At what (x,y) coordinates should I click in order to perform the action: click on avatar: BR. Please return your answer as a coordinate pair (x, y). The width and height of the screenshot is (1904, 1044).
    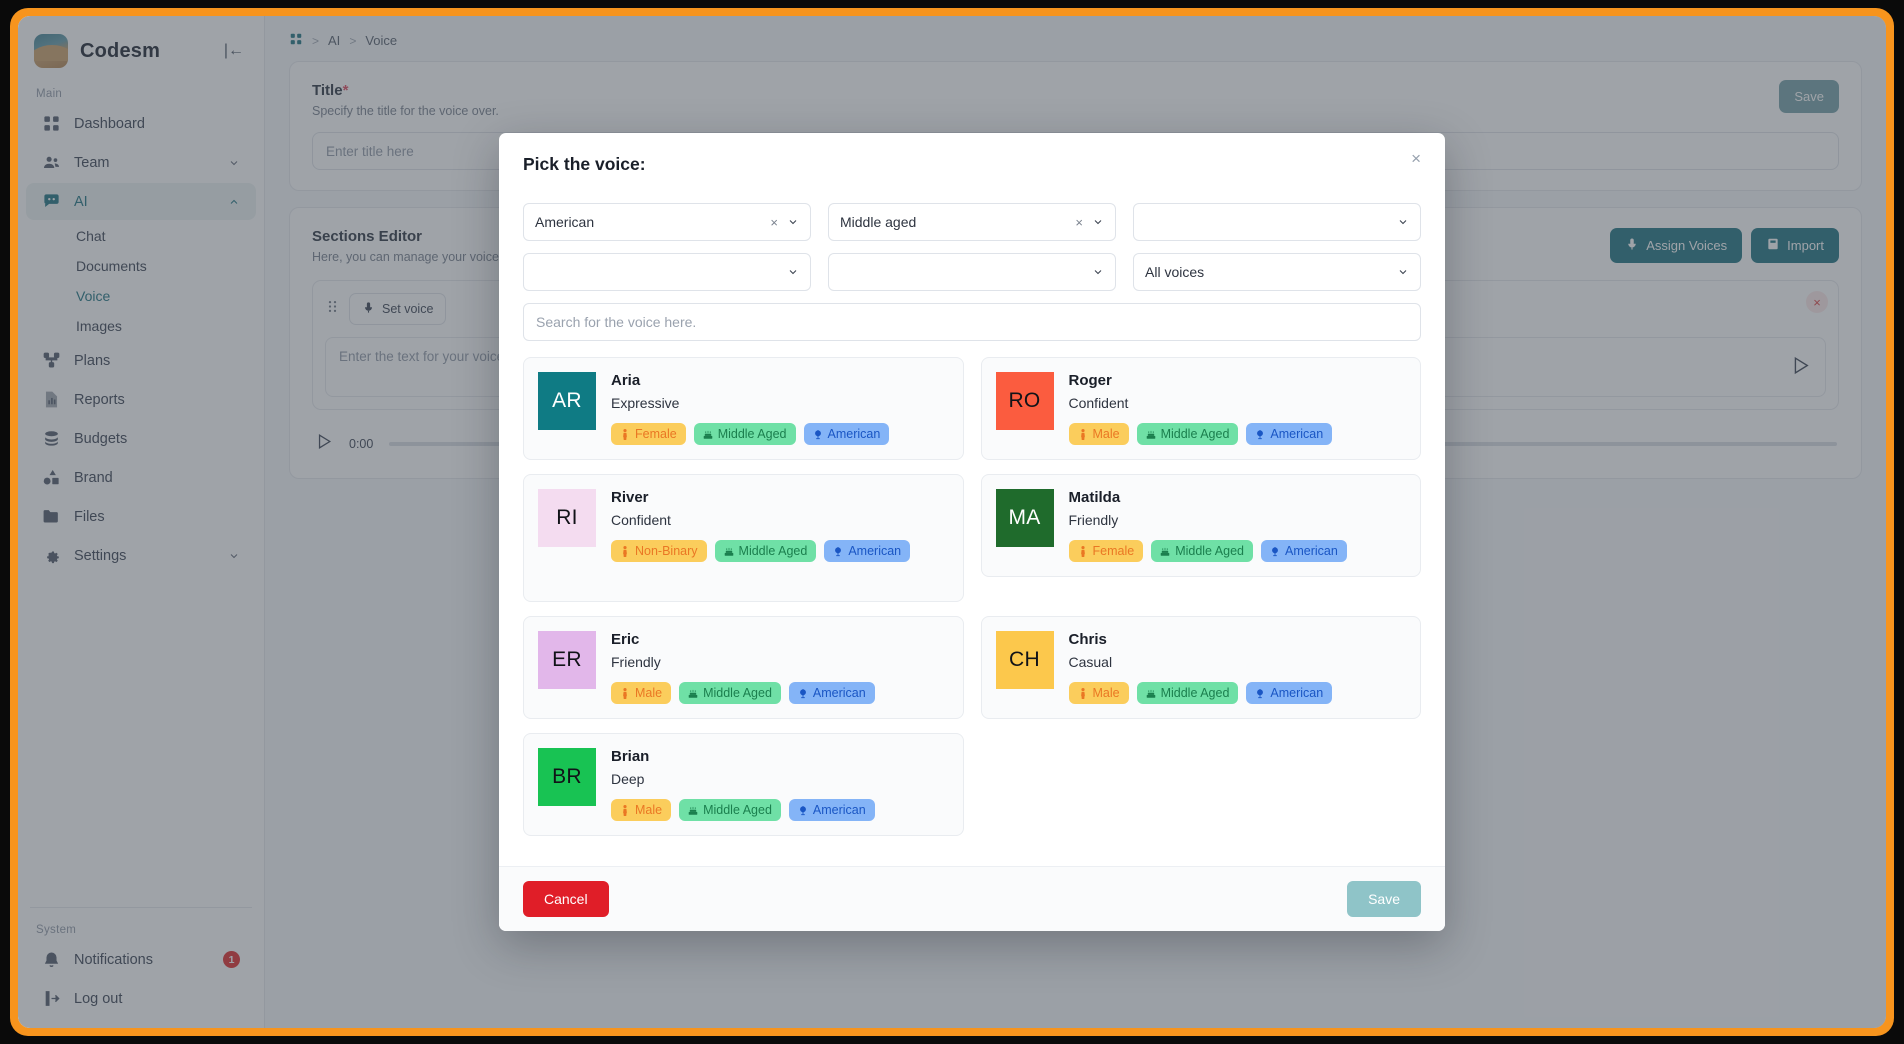
    Looking at the image, I should click on (567, 777).